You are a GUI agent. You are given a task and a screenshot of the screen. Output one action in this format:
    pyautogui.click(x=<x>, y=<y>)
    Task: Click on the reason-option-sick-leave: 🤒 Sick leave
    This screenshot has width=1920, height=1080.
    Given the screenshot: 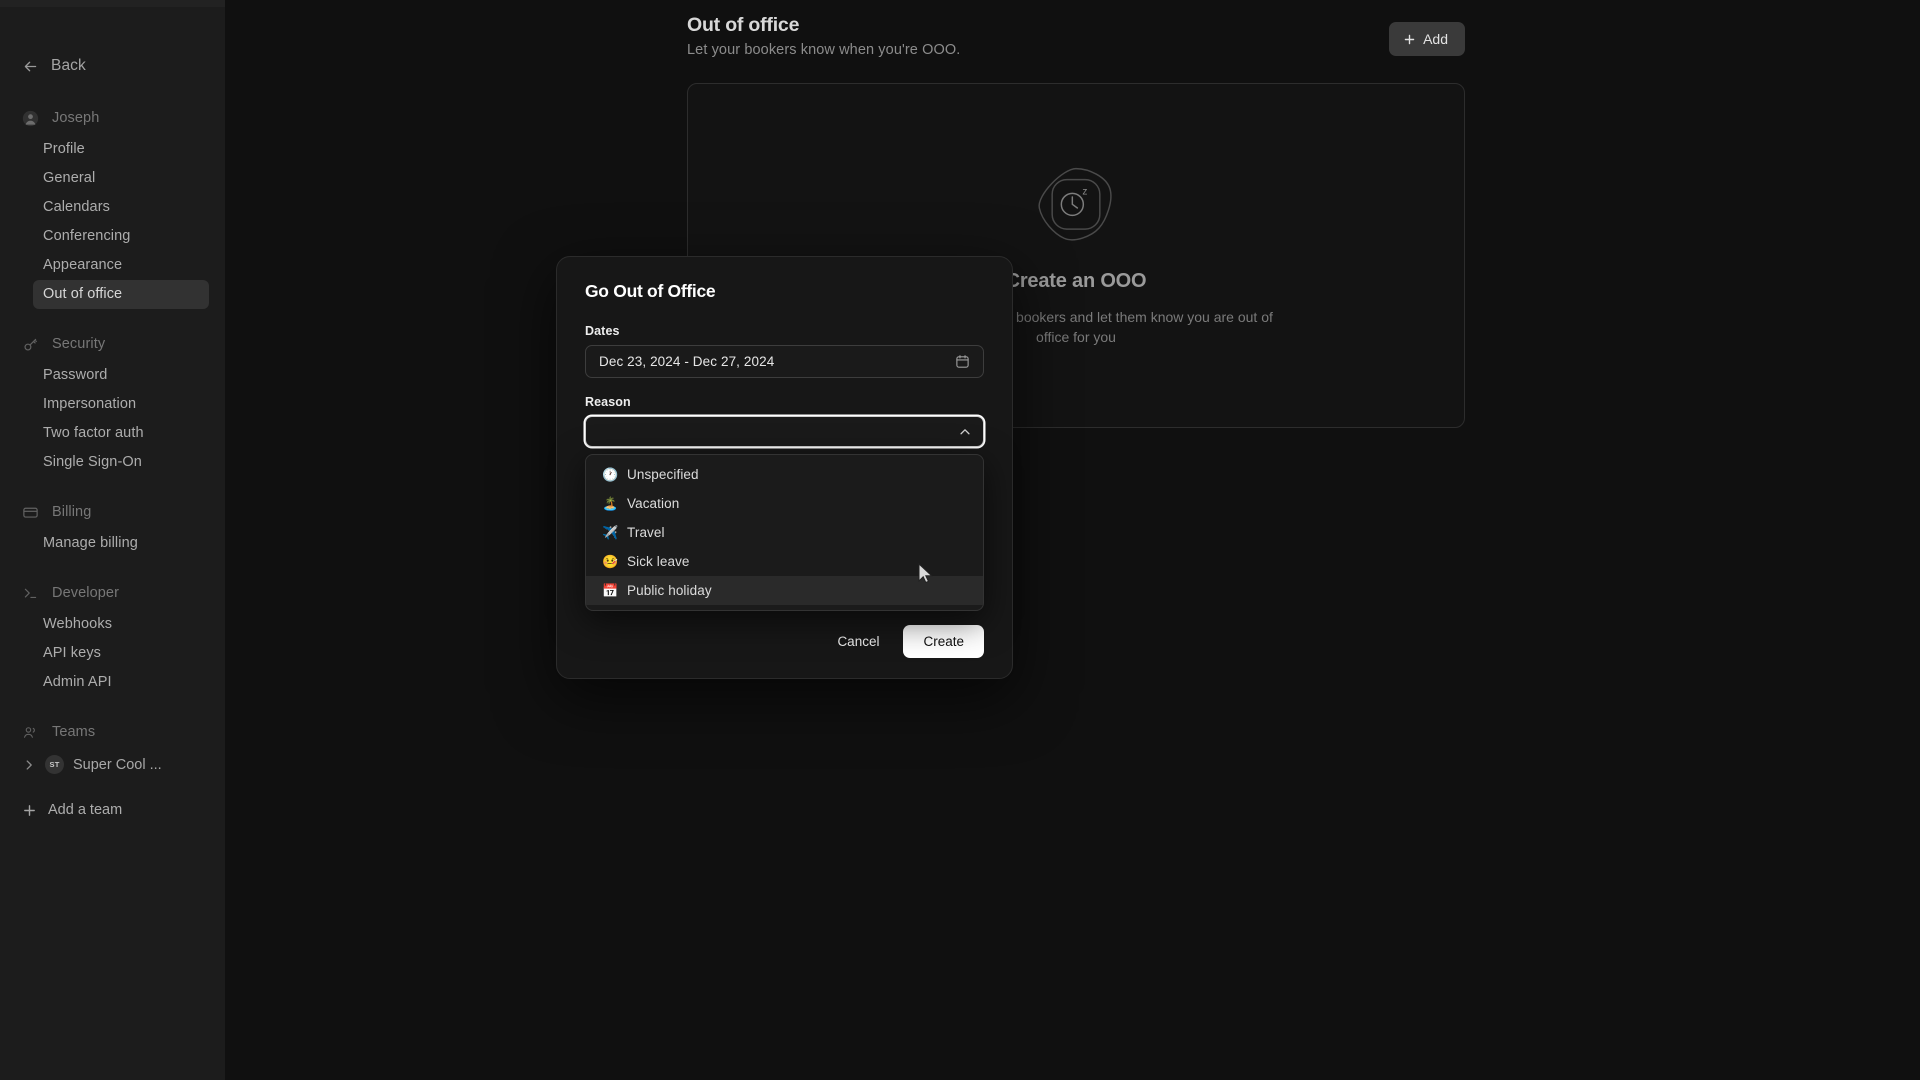 What is the action you would take?
    pyautogui.click(x=784, y=561)
    